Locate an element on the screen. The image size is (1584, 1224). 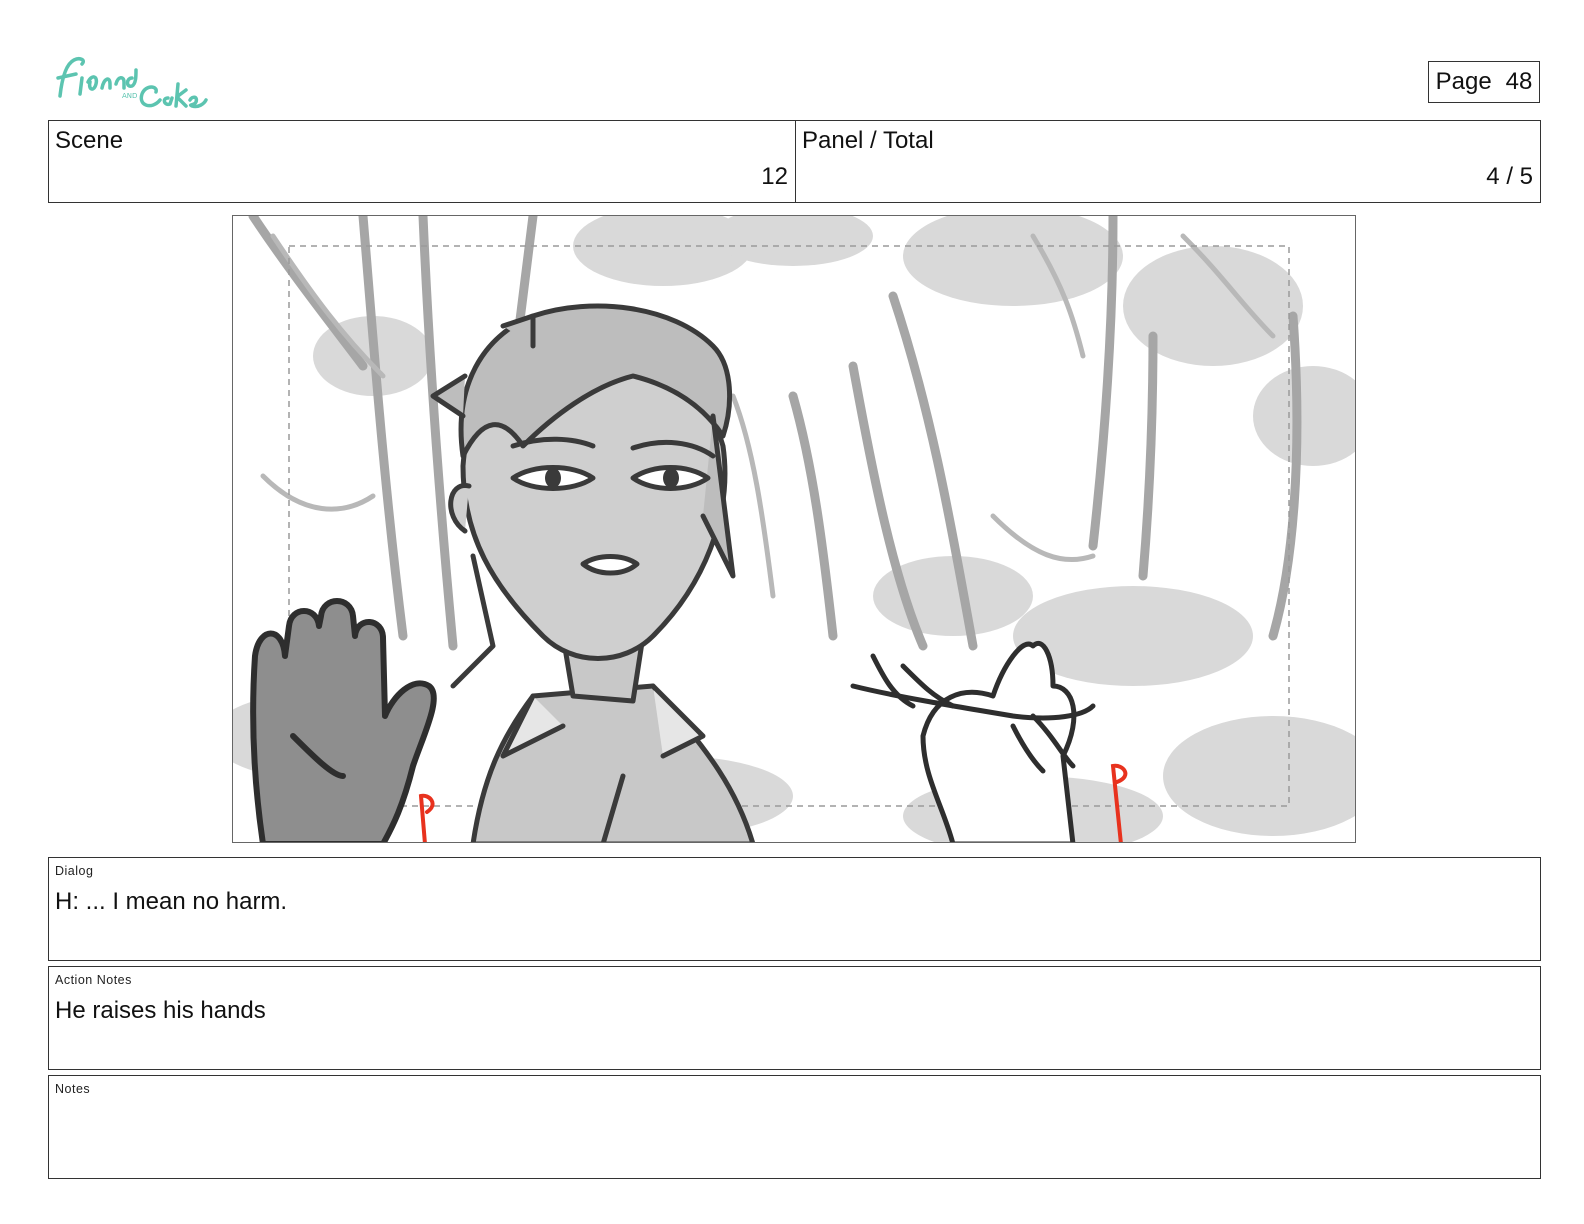
scene-label: Scene is located at coordinates (89, 140).